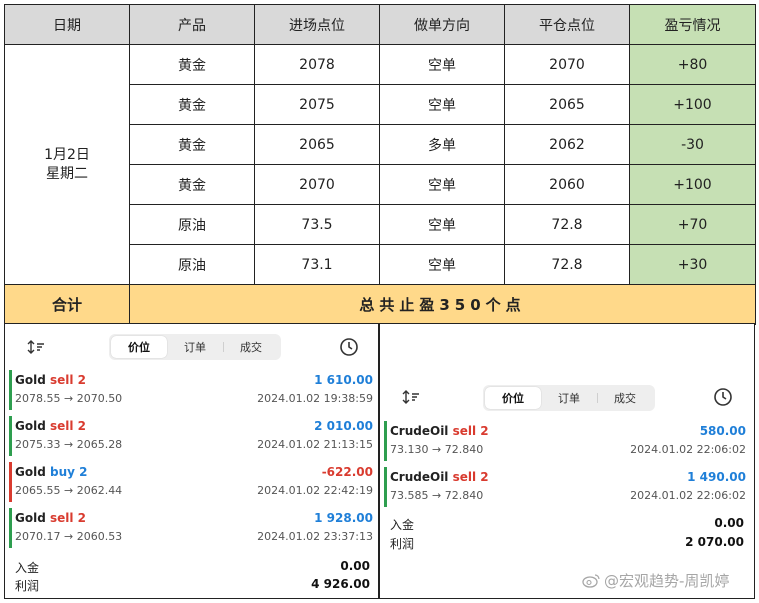  What do you see at coordinates (317, 264) in the screenshot?
I see `entry-cell: 73.1` at bounding box center [317, 264].